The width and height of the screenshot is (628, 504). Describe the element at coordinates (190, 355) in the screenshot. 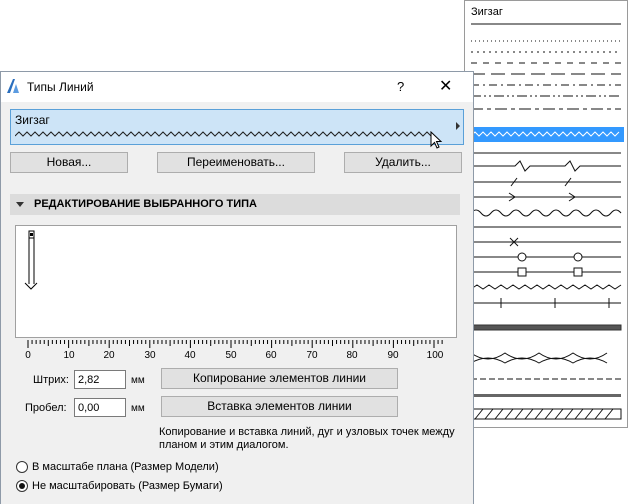

I see `ruler-label: 40` at that location.